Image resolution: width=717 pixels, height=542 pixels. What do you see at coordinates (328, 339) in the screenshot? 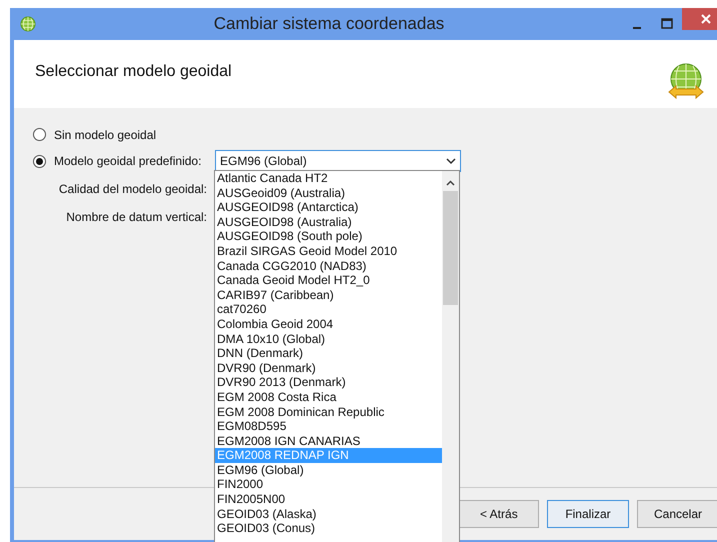
I see `list-option: DMA 10x10 (Global)` at bounding box center [328, 339].